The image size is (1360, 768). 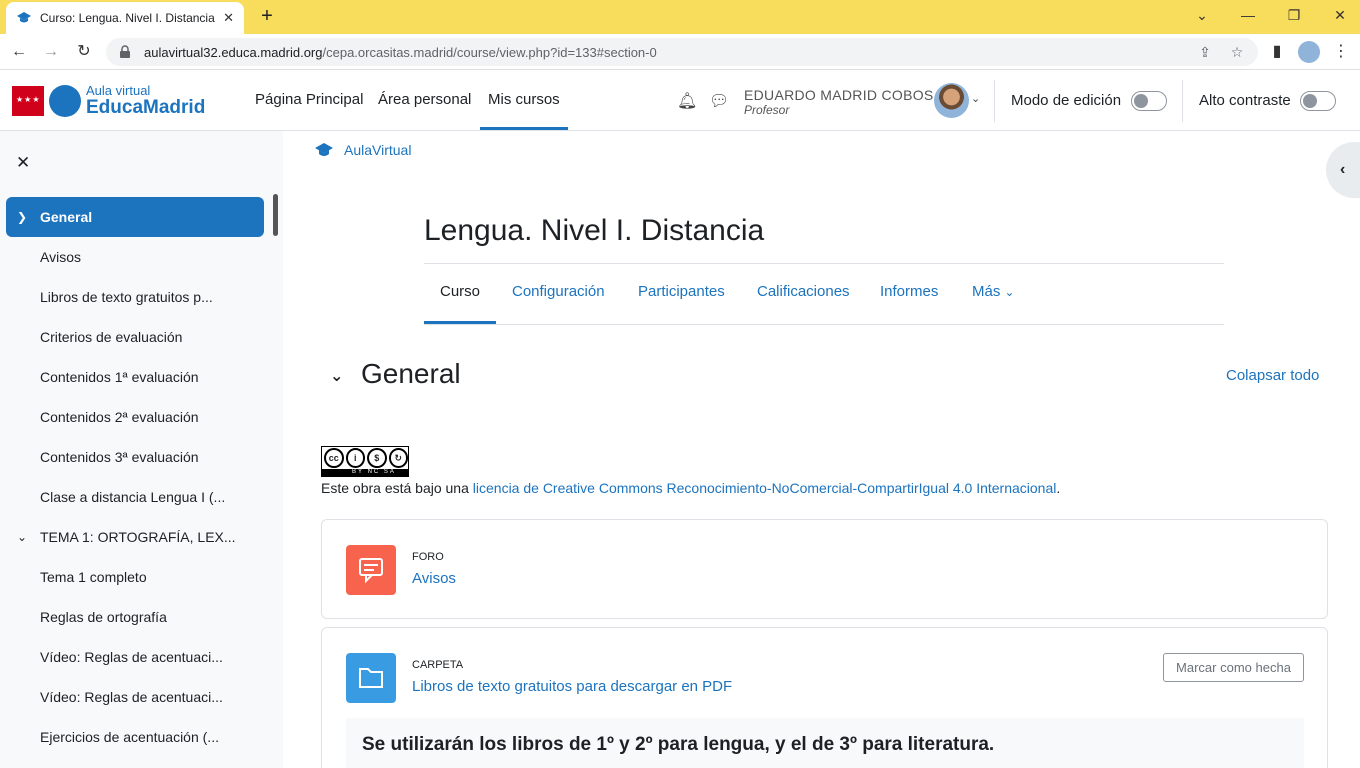 What do you see at coordinates (1058, 488) in the screenshot?
I see `license-suffix: .` at bounding box center [1058, 488].